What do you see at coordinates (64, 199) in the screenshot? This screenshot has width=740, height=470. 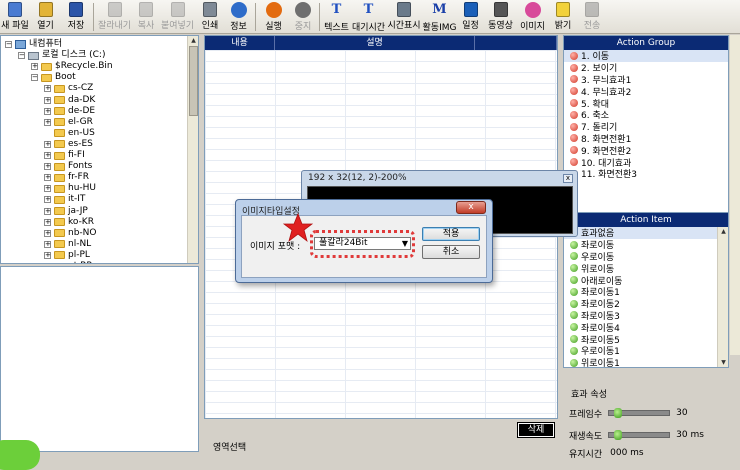 I see `tree-node: + it-IT` at bounding box center [64, 199].